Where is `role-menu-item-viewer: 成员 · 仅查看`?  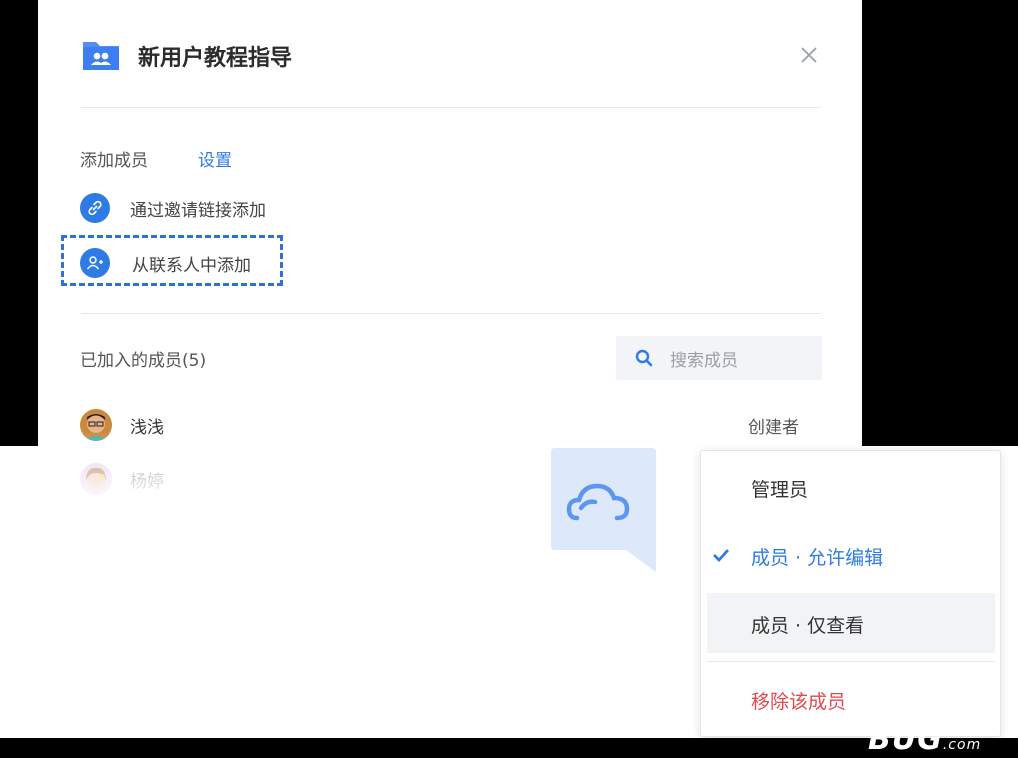 role-menu-item-viewer: 成员 · 仅查看 is located at coordinates (851, 623).